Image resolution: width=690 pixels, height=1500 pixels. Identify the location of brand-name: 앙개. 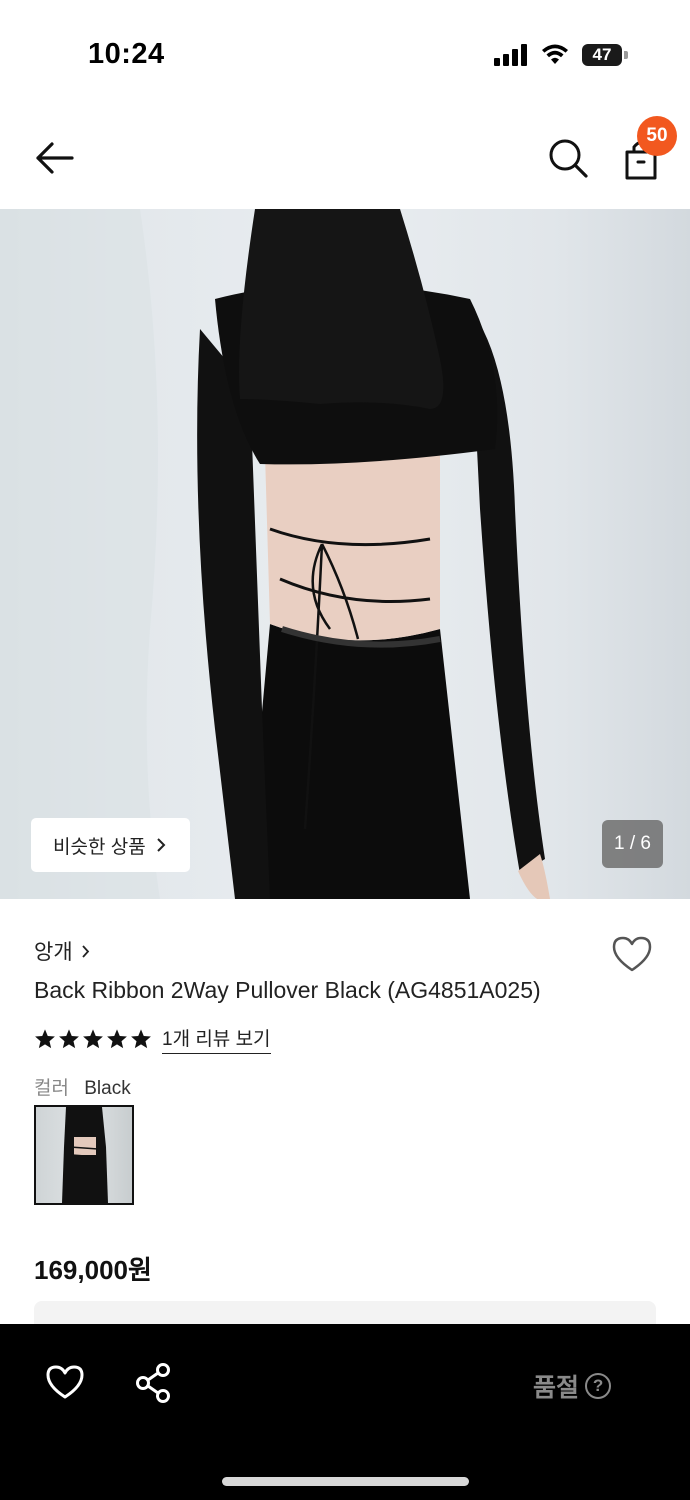
(53, 952).